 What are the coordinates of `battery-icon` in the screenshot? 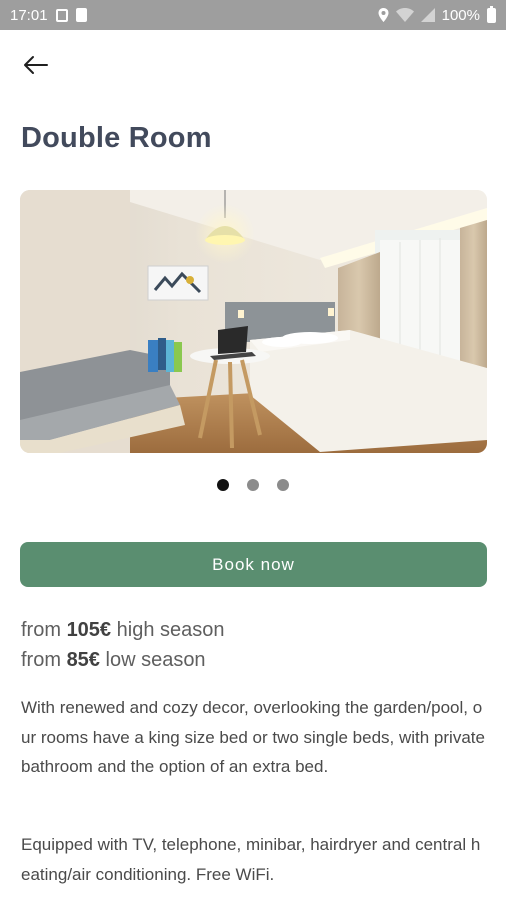 It's located at (491, 14).